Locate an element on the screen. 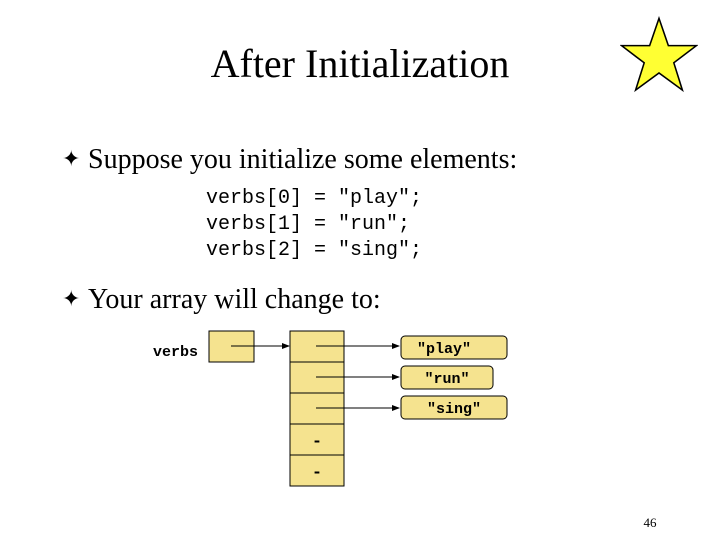 This screenshot has width=720, height=540. string-value: "sing" is located at coordinates (454, 409).